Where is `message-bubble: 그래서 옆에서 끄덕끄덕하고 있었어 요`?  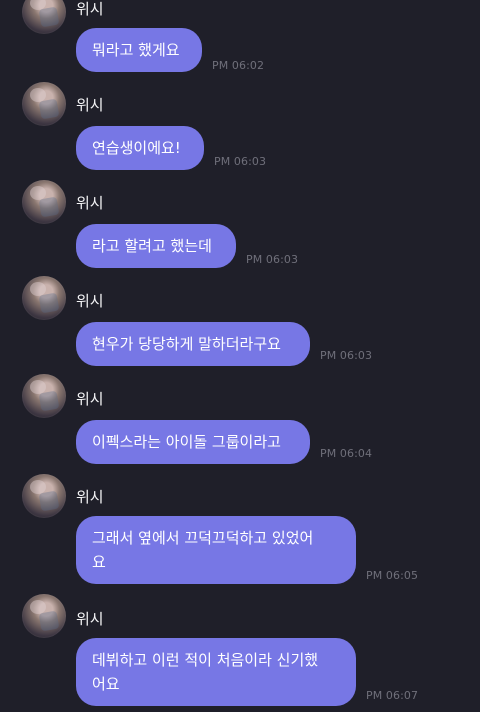
message-bubble: 그래서 옆에서 끄덕끄덕하고 있었어 요 is located at coordinates (216, 550).